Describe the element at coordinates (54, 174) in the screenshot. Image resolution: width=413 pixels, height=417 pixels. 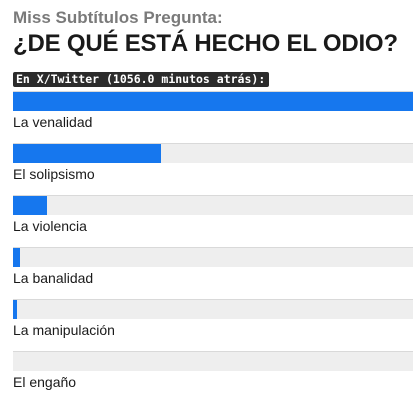
I see `poll-option-label: El solipsismo` at that location.